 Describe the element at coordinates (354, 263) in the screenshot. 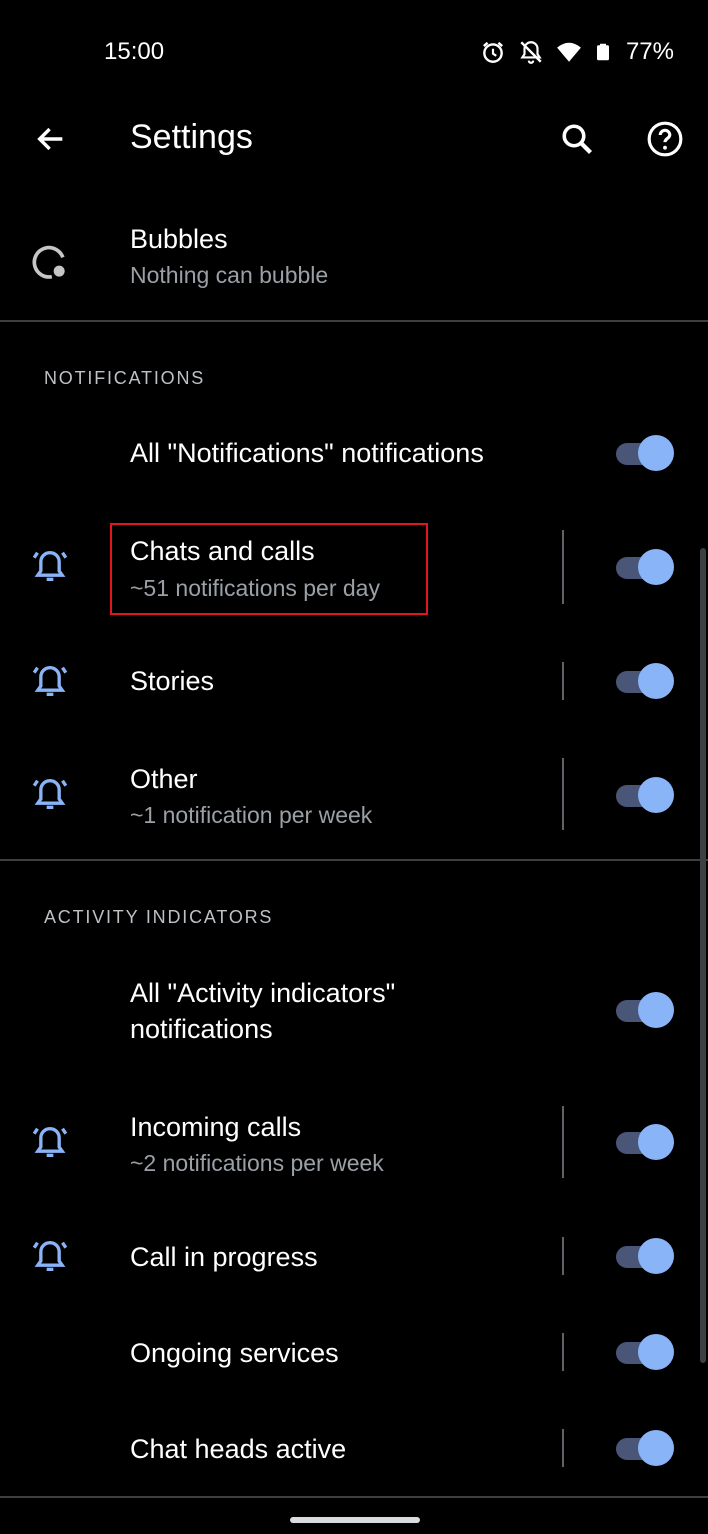

I see `bubbles-setting-row: Bubbles Nothing can bubble` at that location.